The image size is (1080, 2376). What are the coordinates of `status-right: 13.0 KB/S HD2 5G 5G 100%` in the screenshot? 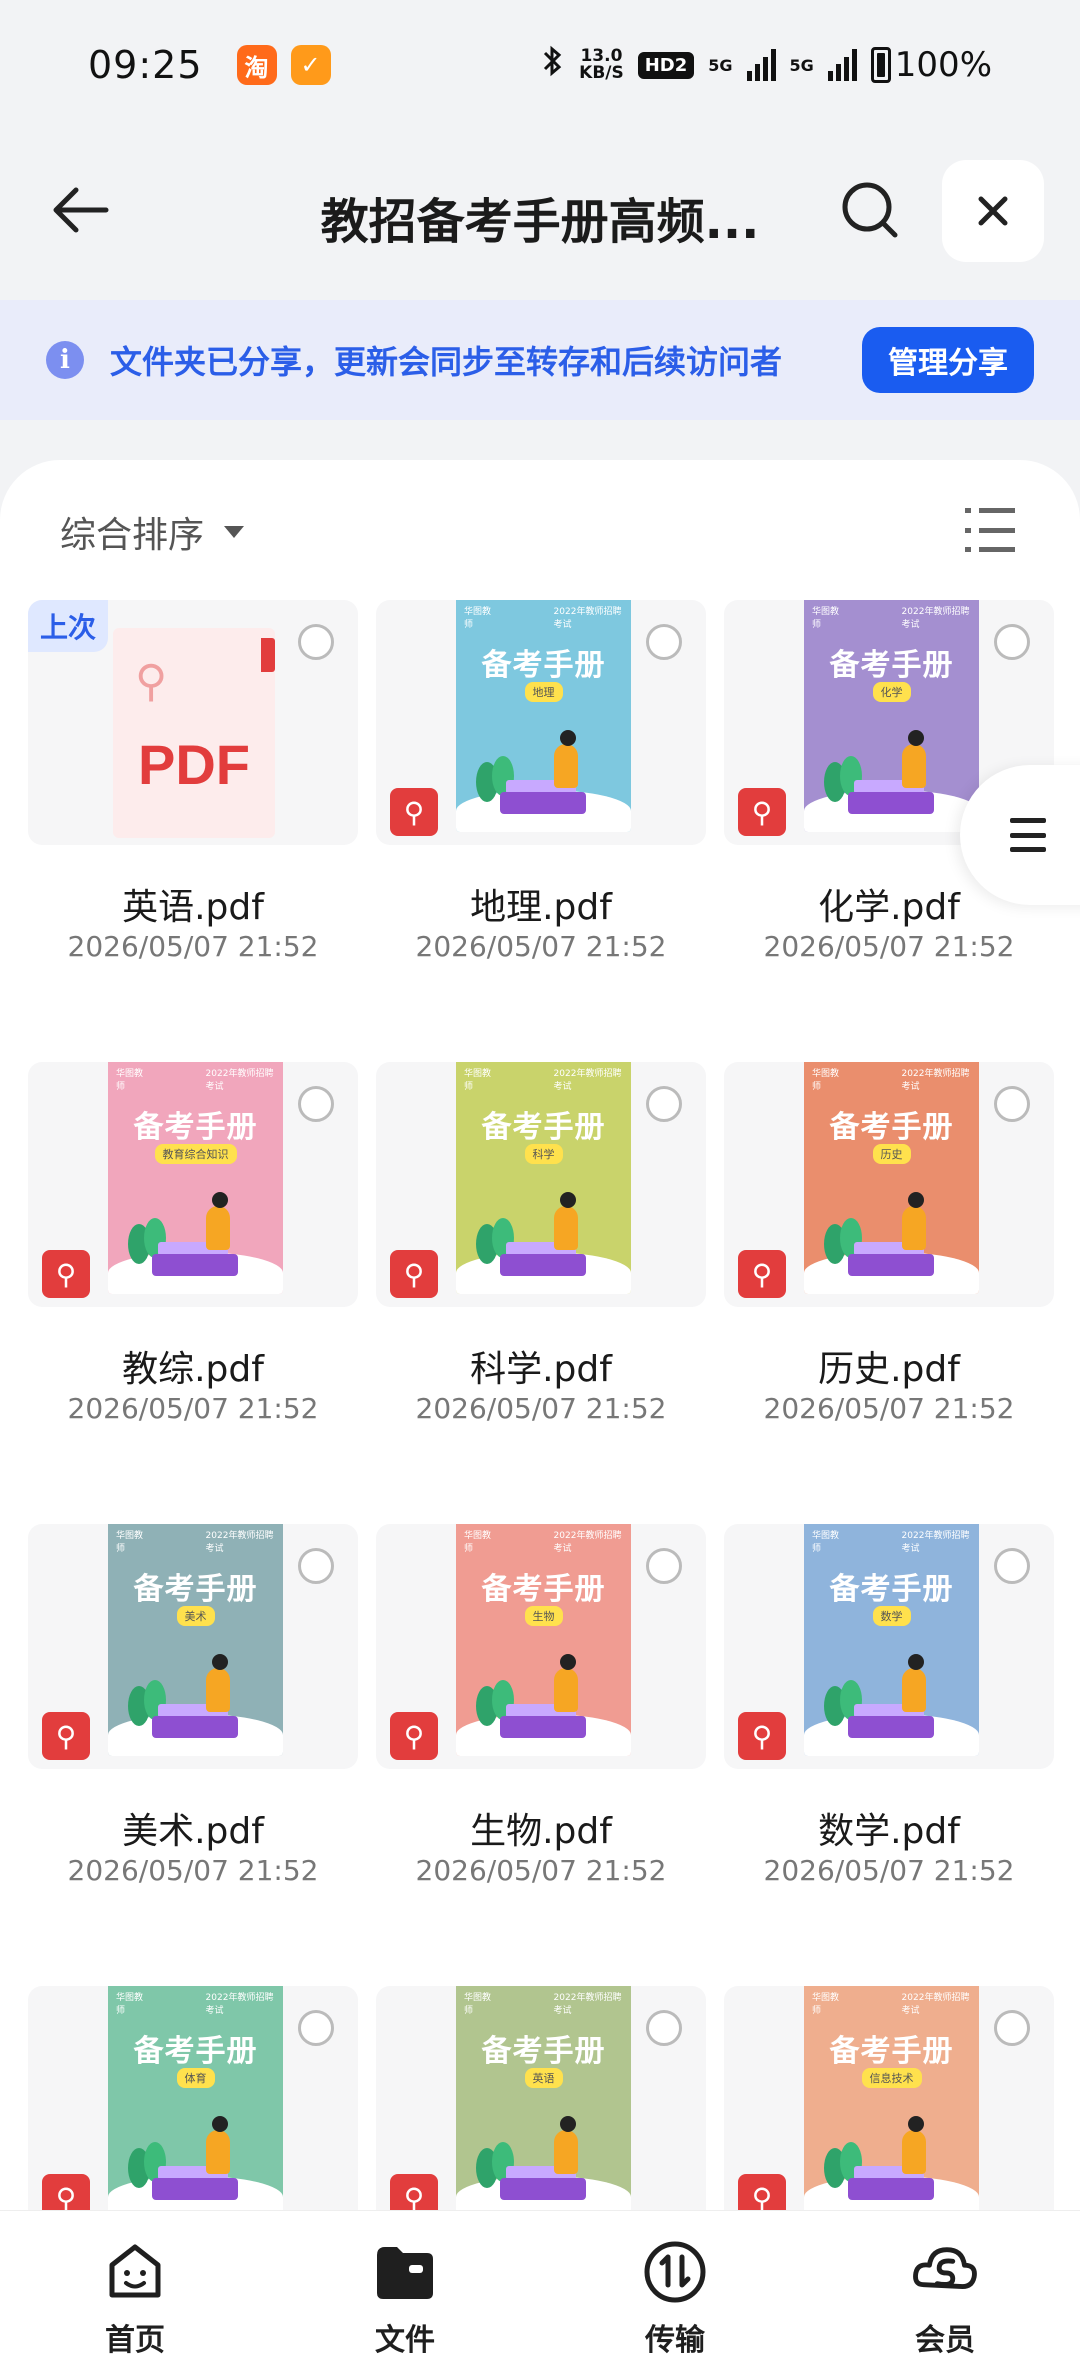 It's located at (766, 65).